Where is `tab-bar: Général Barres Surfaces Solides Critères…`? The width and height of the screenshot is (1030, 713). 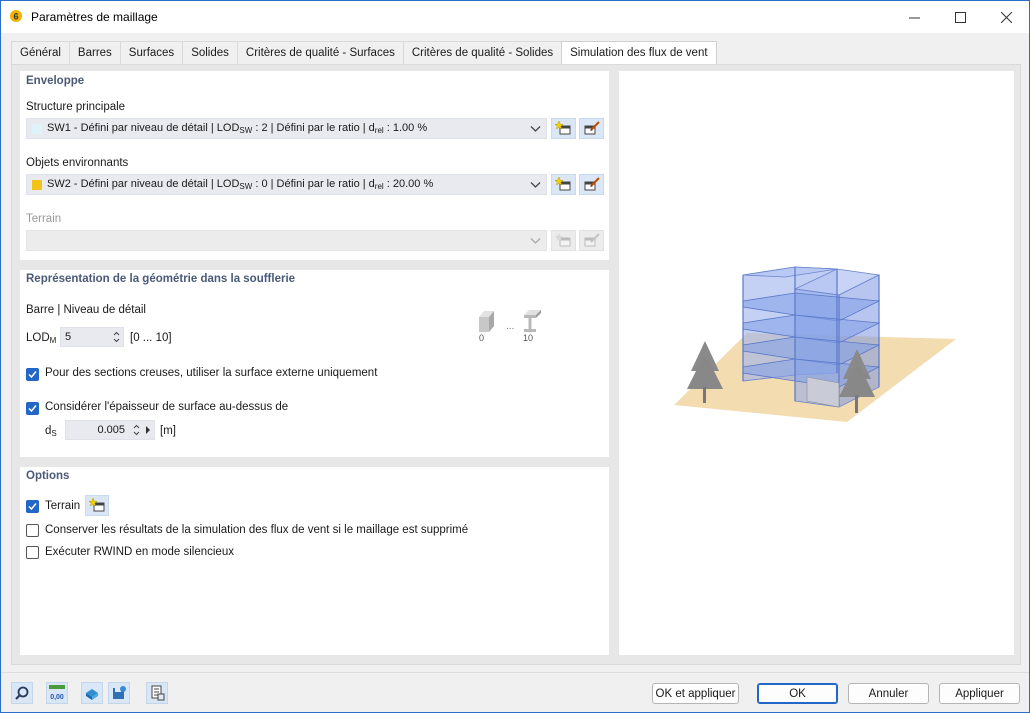 tab-bar: Général Barres Surfaces Solides Critères… is located at coordinates (364, 53).